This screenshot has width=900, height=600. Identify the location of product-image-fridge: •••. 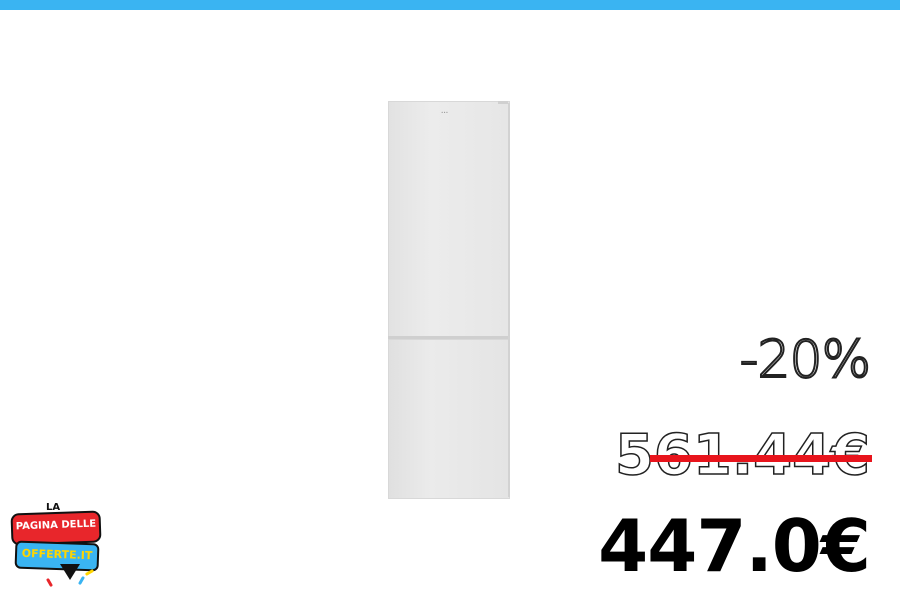
(449, 300).